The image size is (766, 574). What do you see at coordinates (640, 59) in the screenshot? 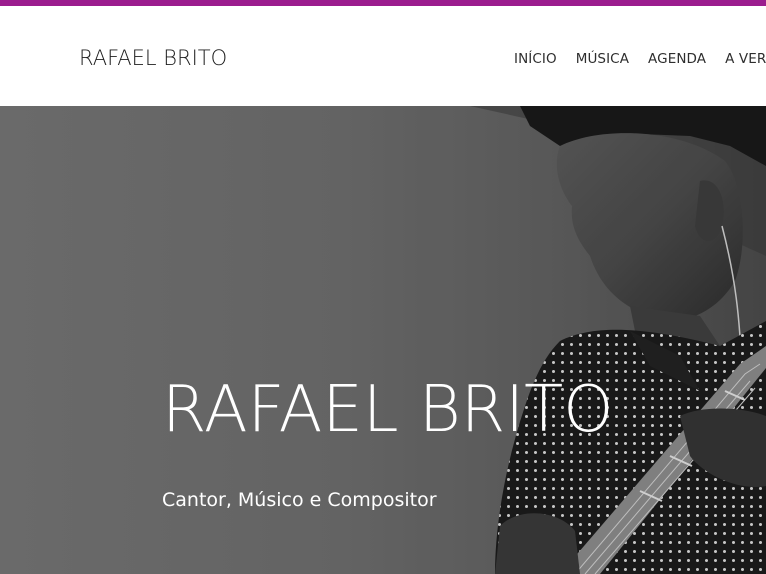
I see `main-nav: INÍCIO MÚSICA AGENDA A VER` at bounding box center [640, 59].